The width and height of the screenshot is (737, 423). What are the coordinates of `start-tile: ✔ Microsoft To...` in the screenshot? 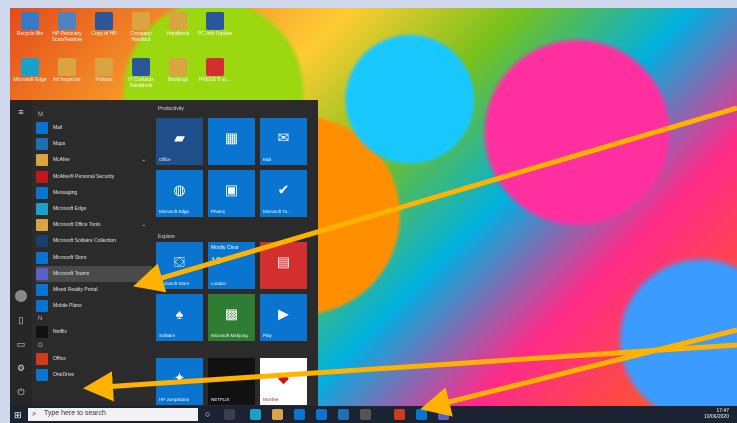 It's located at (283, 193).